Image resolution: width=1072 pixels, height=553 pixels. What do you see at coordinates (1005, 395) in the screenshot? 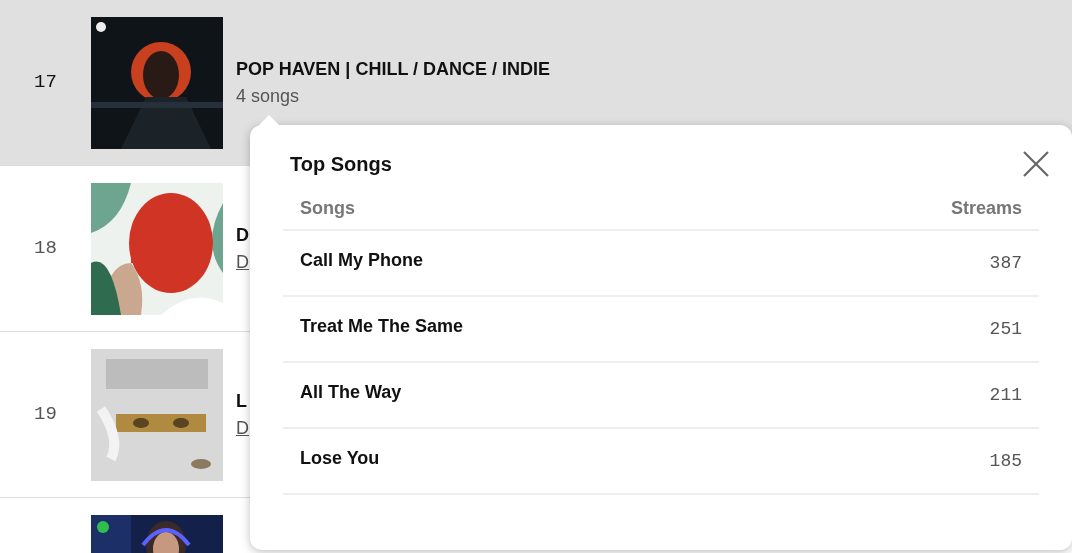
I see `stream-count: 211` at bounding box center [1005, 395].